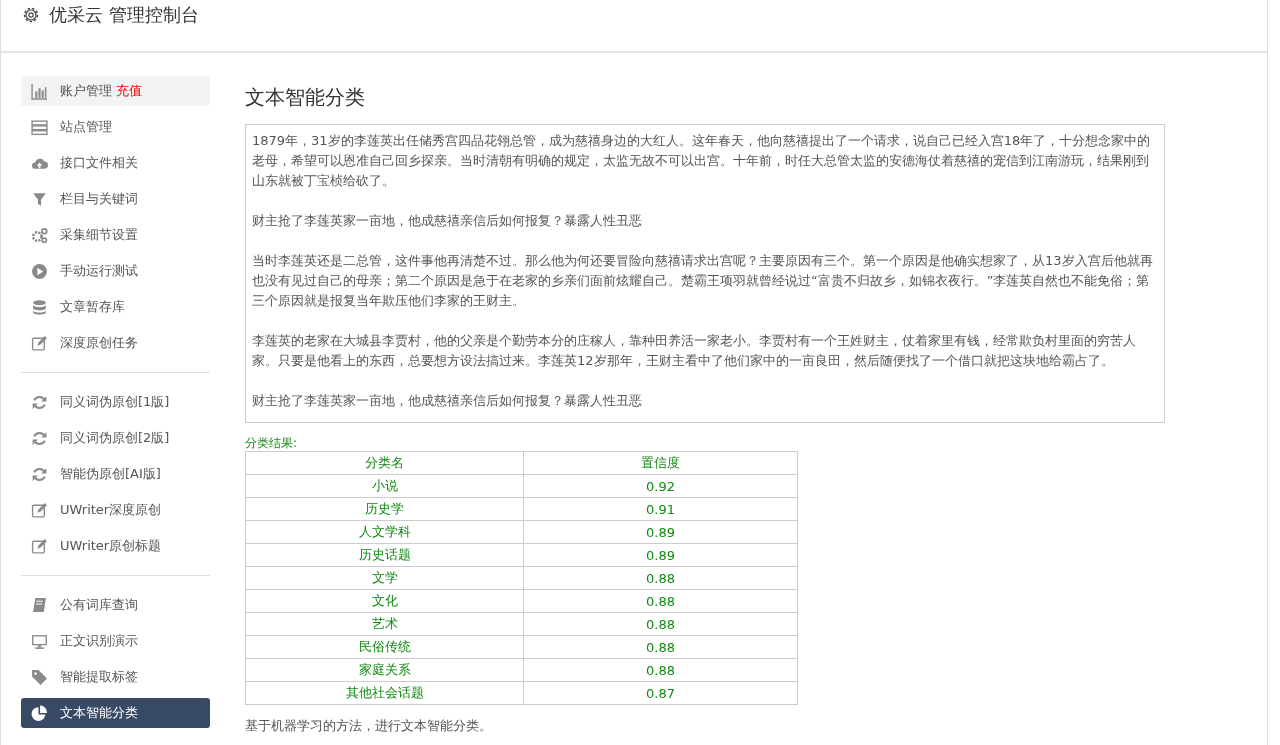  Describe the element at coordinates (115, 546) in the screenshot. I see `sidebar-item: UWriter原创标题` at that location.